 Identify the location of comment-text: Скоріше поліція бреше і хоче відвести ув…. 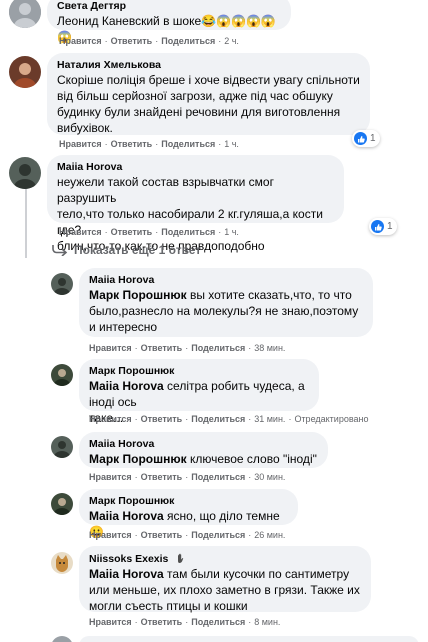
(208, 104).